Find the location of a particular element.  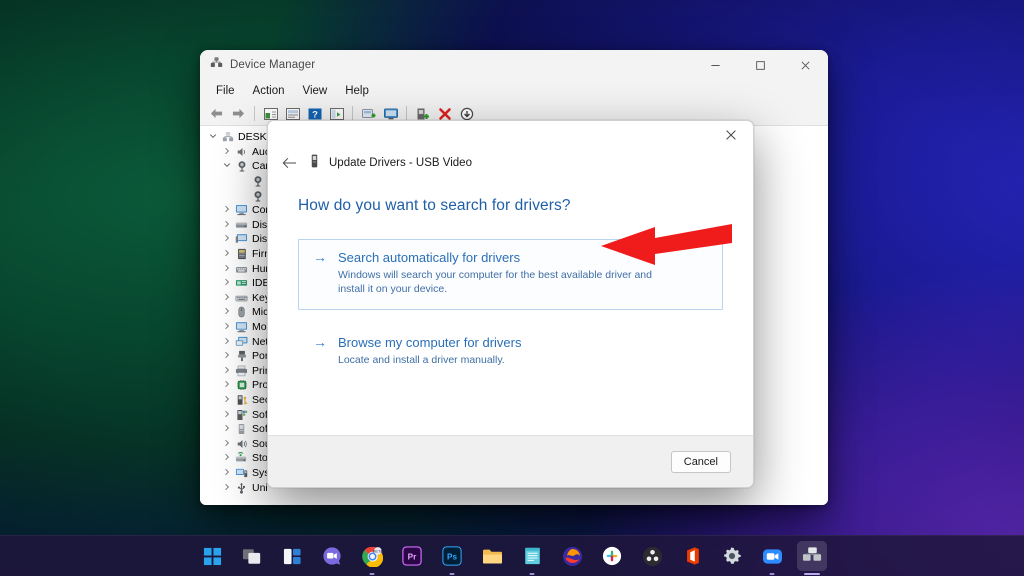

device-manager-button is located at coordinates (812, 558).